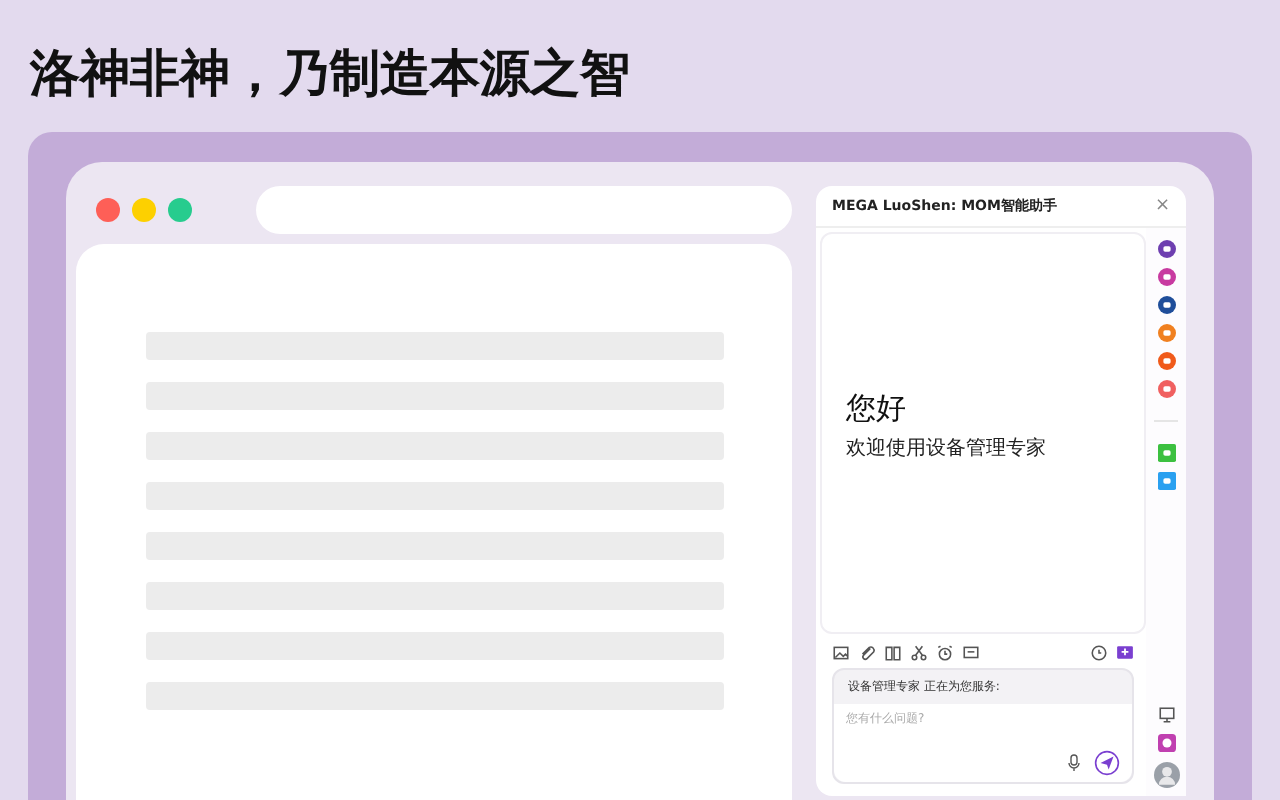 This screenshot has height=800, width=1280. What do you see at coordinates (945, 653) in the screenshot?
I see `alarm-clock-icon` at bounding box center [945, 653].